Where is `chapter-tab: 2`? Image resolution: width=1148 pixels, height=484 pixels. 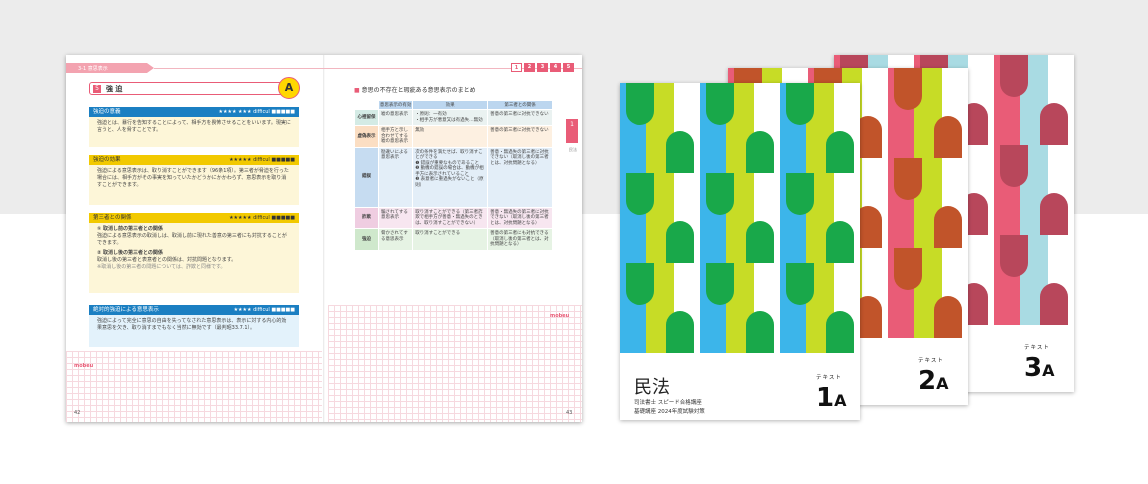
chapter-tab: 2 is located at coordinates (529, 67).